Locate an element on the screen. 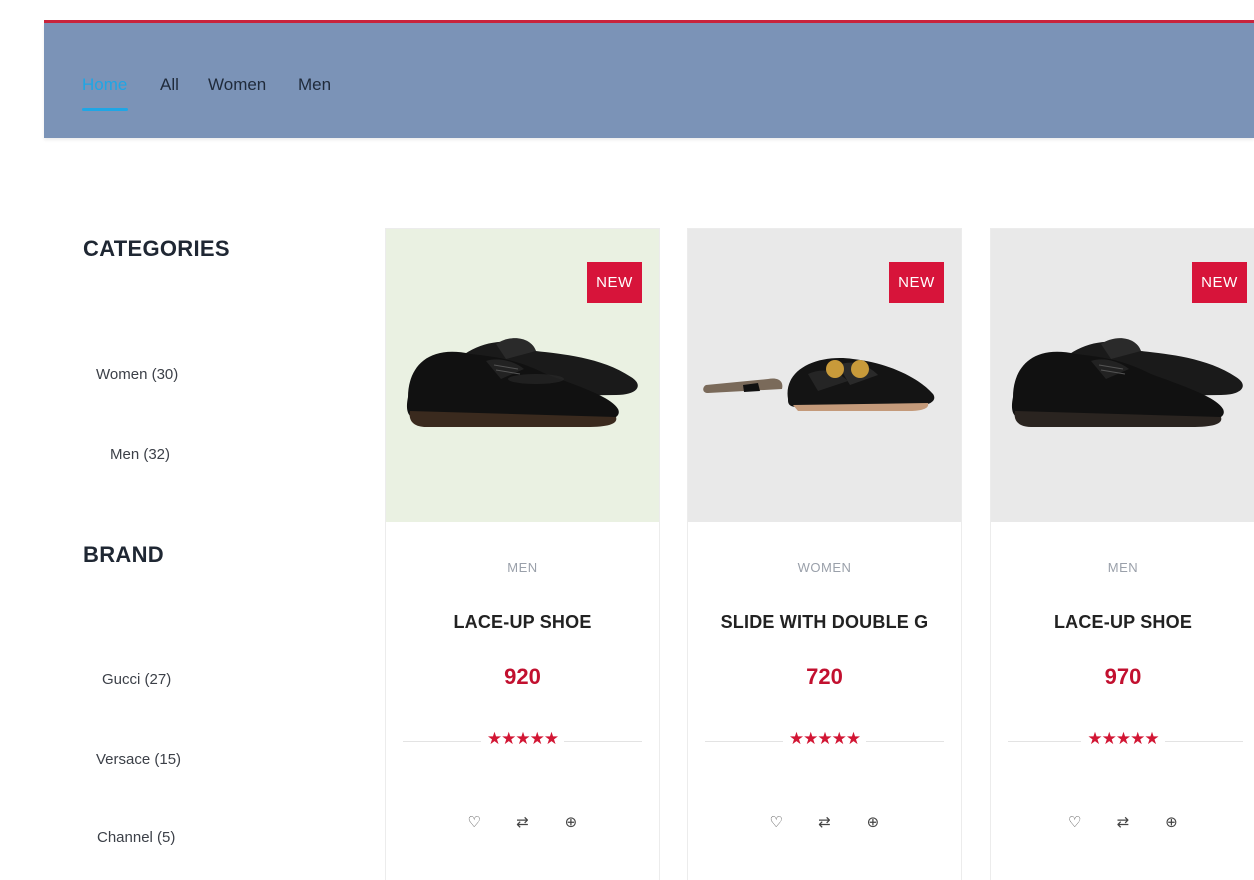  categories-title: CATEGORIES is located at coordinates (156, 248).